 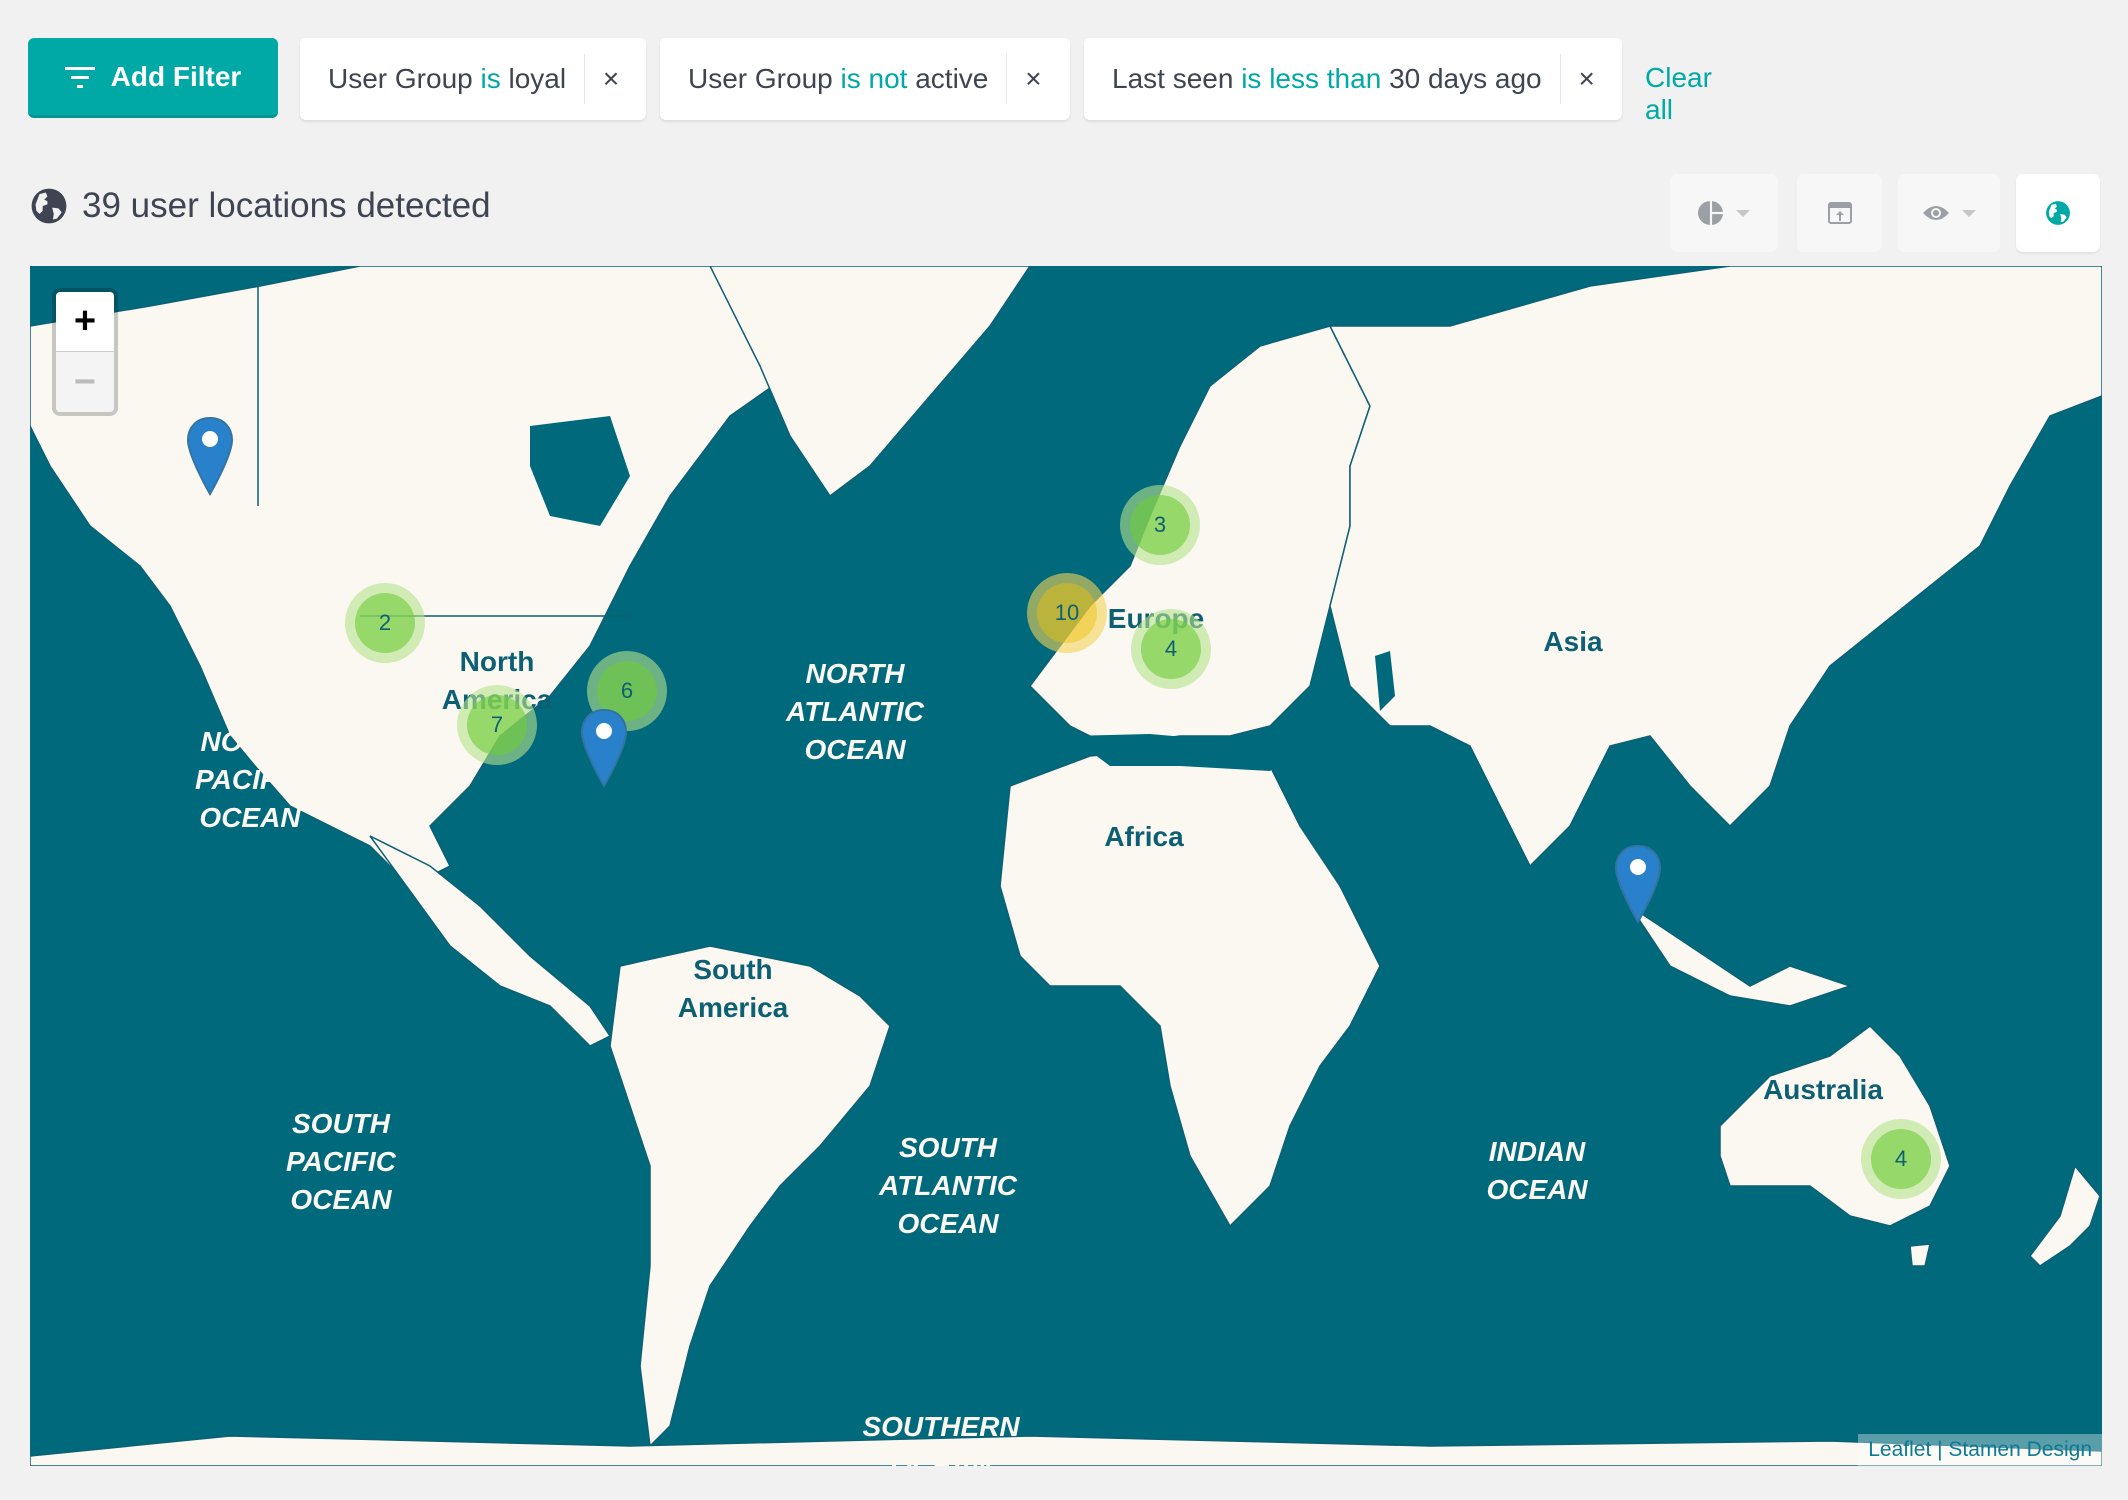 What do you see at coordinates (85, 322) in the screenshot?
I see `zoom-in-button: +` at bounding box center [85, 322].